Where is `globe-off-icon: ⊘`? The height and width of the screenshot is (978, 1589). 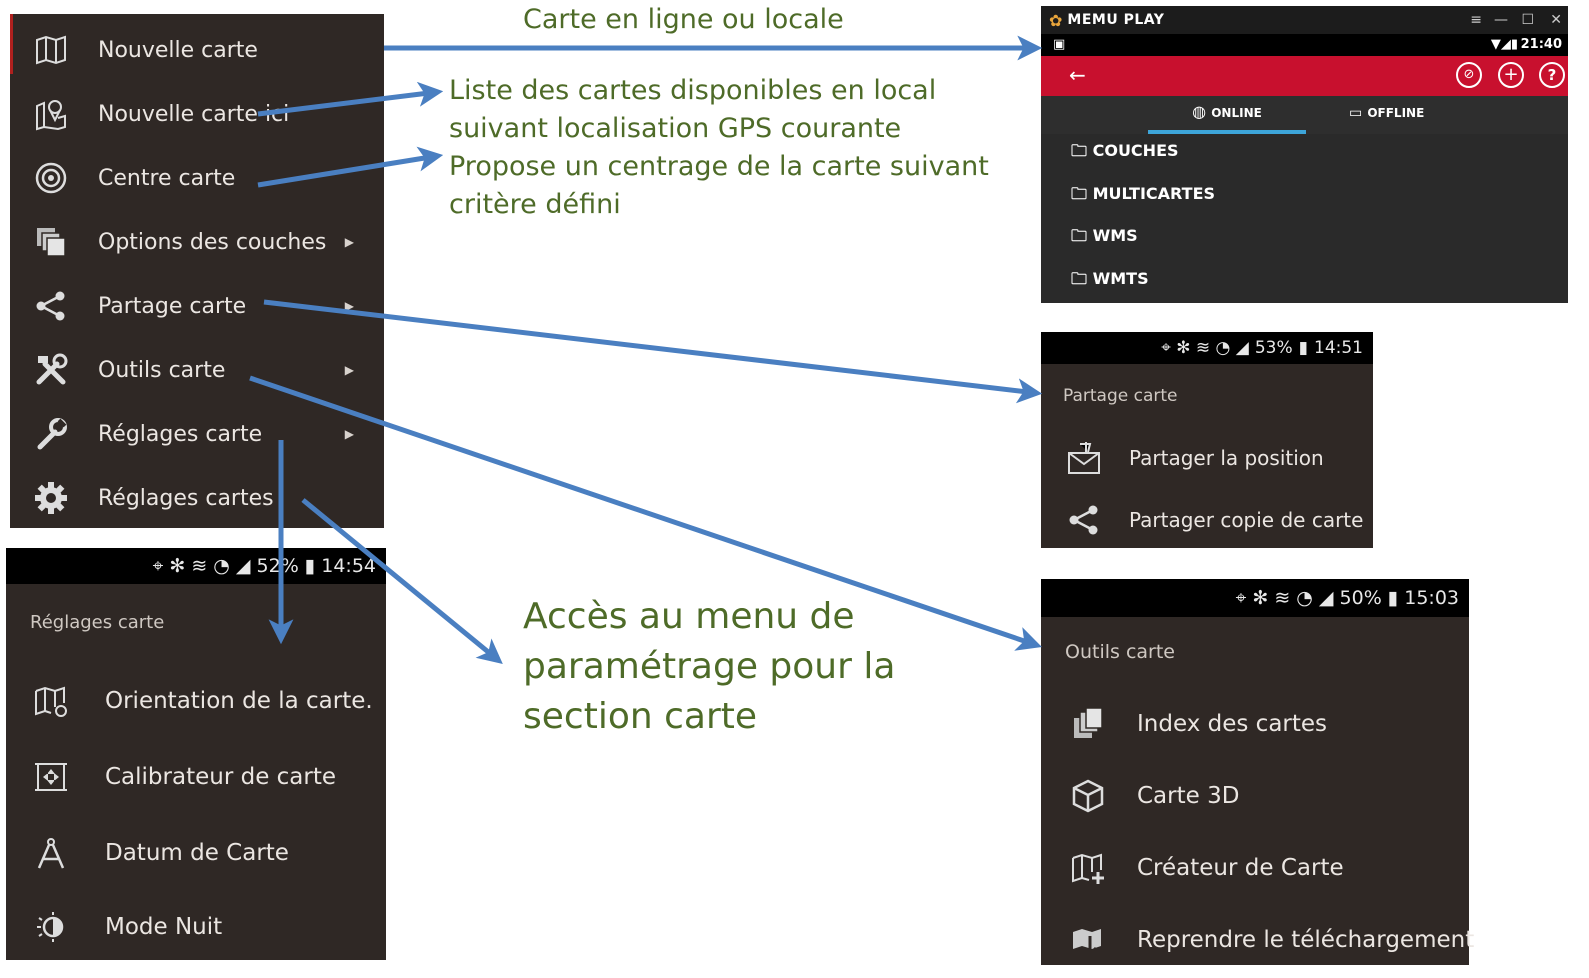 globe-off-icon: ⊘ is located at coordinates (1469, 75).